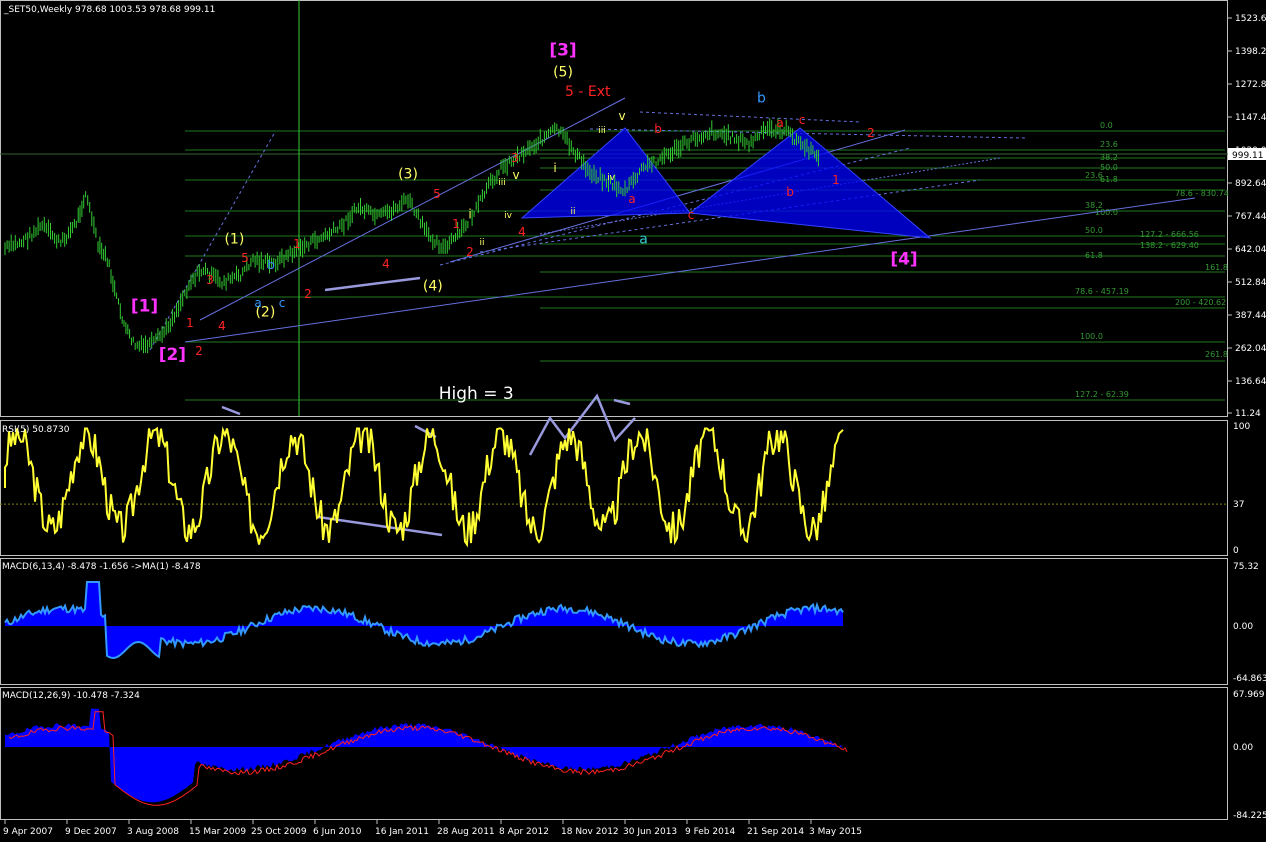  Describe the element at coordinates (1250, 118) in the screenshot. I see `price-tick-label: 1147.44` at that location.